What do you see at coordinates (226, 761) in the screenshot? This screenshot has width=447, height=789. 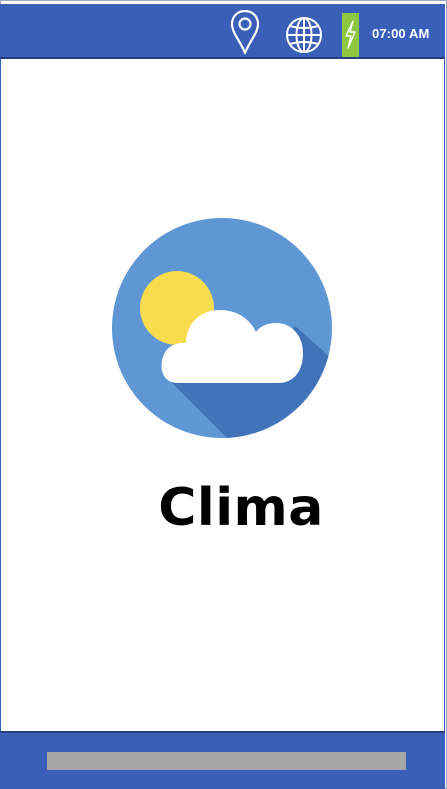 I see `home-indicator` at bounding box center [226, 761].